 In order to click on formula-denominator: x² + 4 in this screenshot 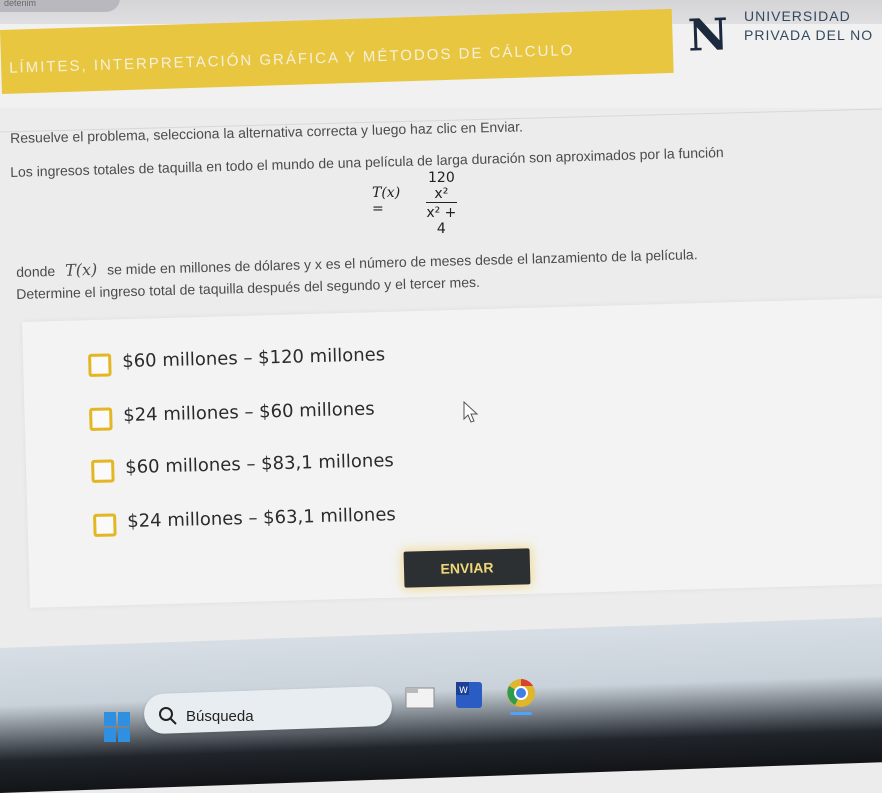, I will do `click(441, 221)`.